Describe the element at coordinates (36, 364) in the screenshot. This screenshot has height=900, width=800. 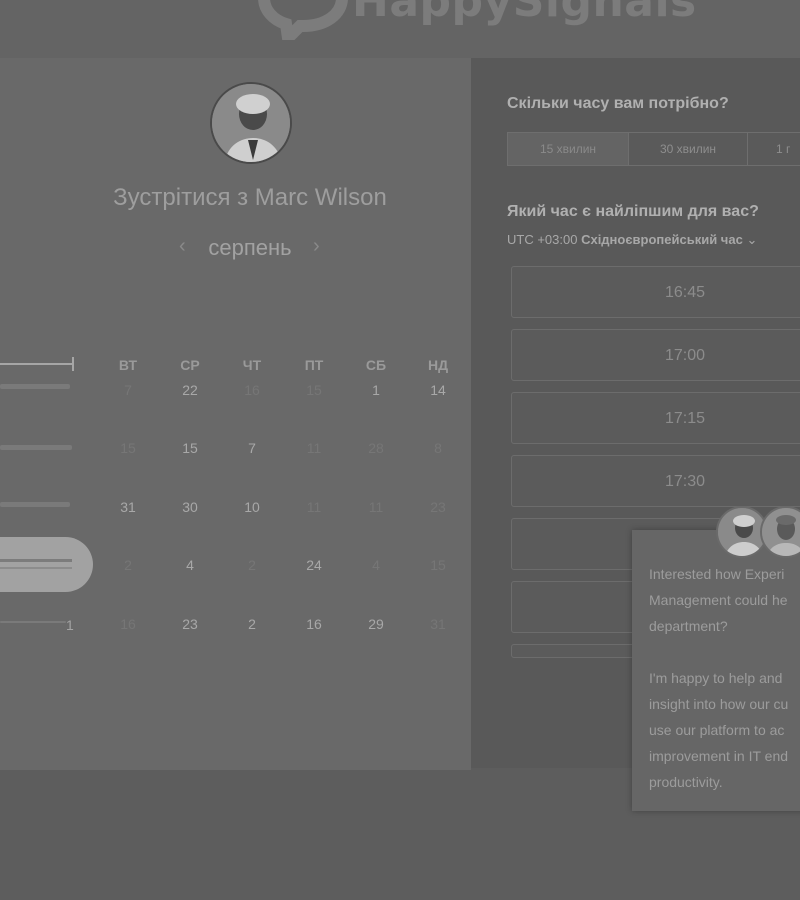
I see `partial-divider` at that location.